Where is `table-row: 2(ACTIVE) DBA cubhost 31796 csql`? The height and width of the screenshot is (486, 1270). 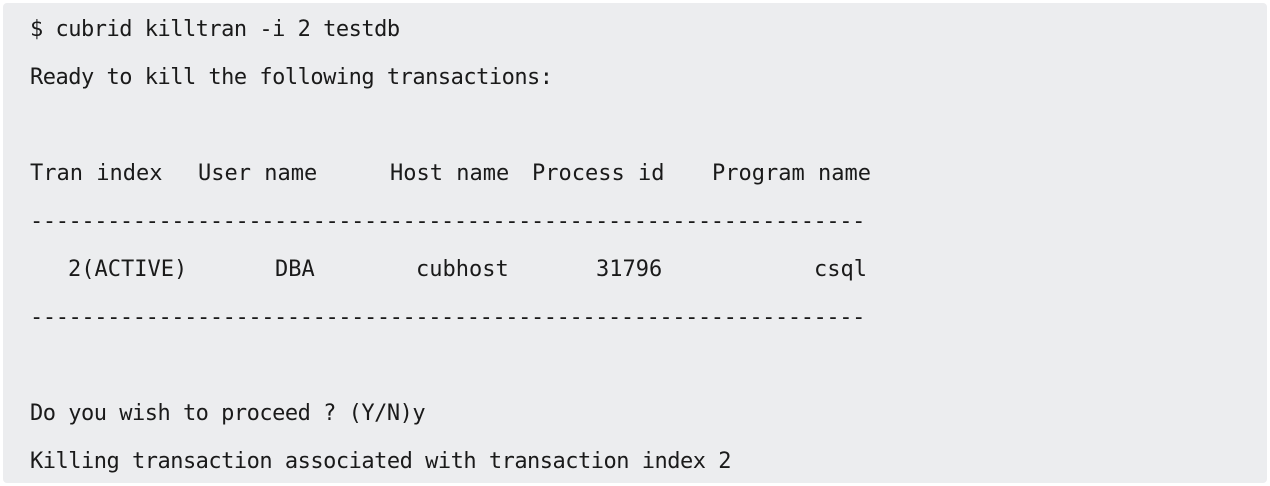 table-row: 2(ACTIVE) DBA cubhost 31796 csql is located at coordinates (448, 270).